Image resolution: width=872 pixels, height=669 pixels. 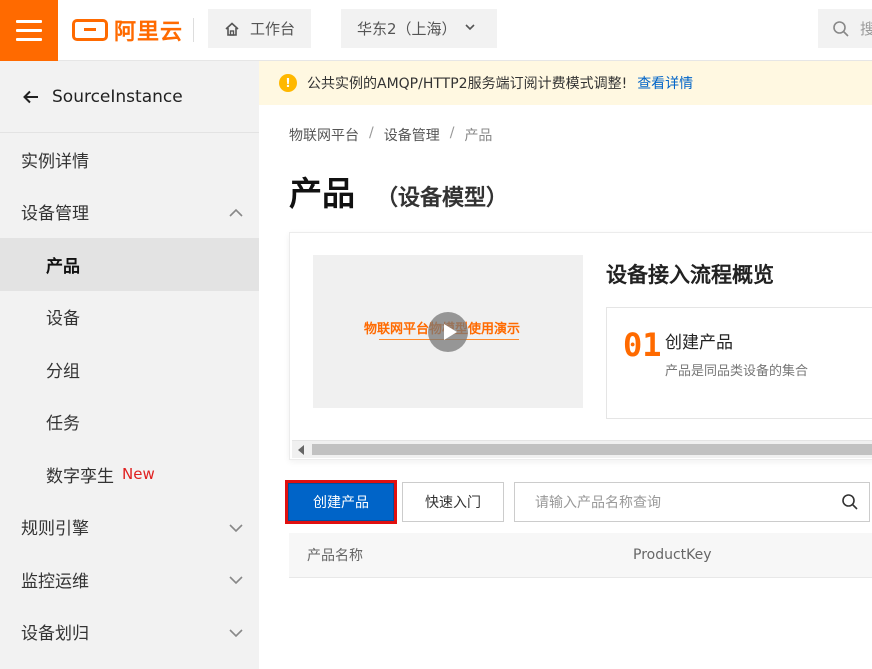 I want to click on breadcrumb-products: 产品, so click(x=478, y=136).